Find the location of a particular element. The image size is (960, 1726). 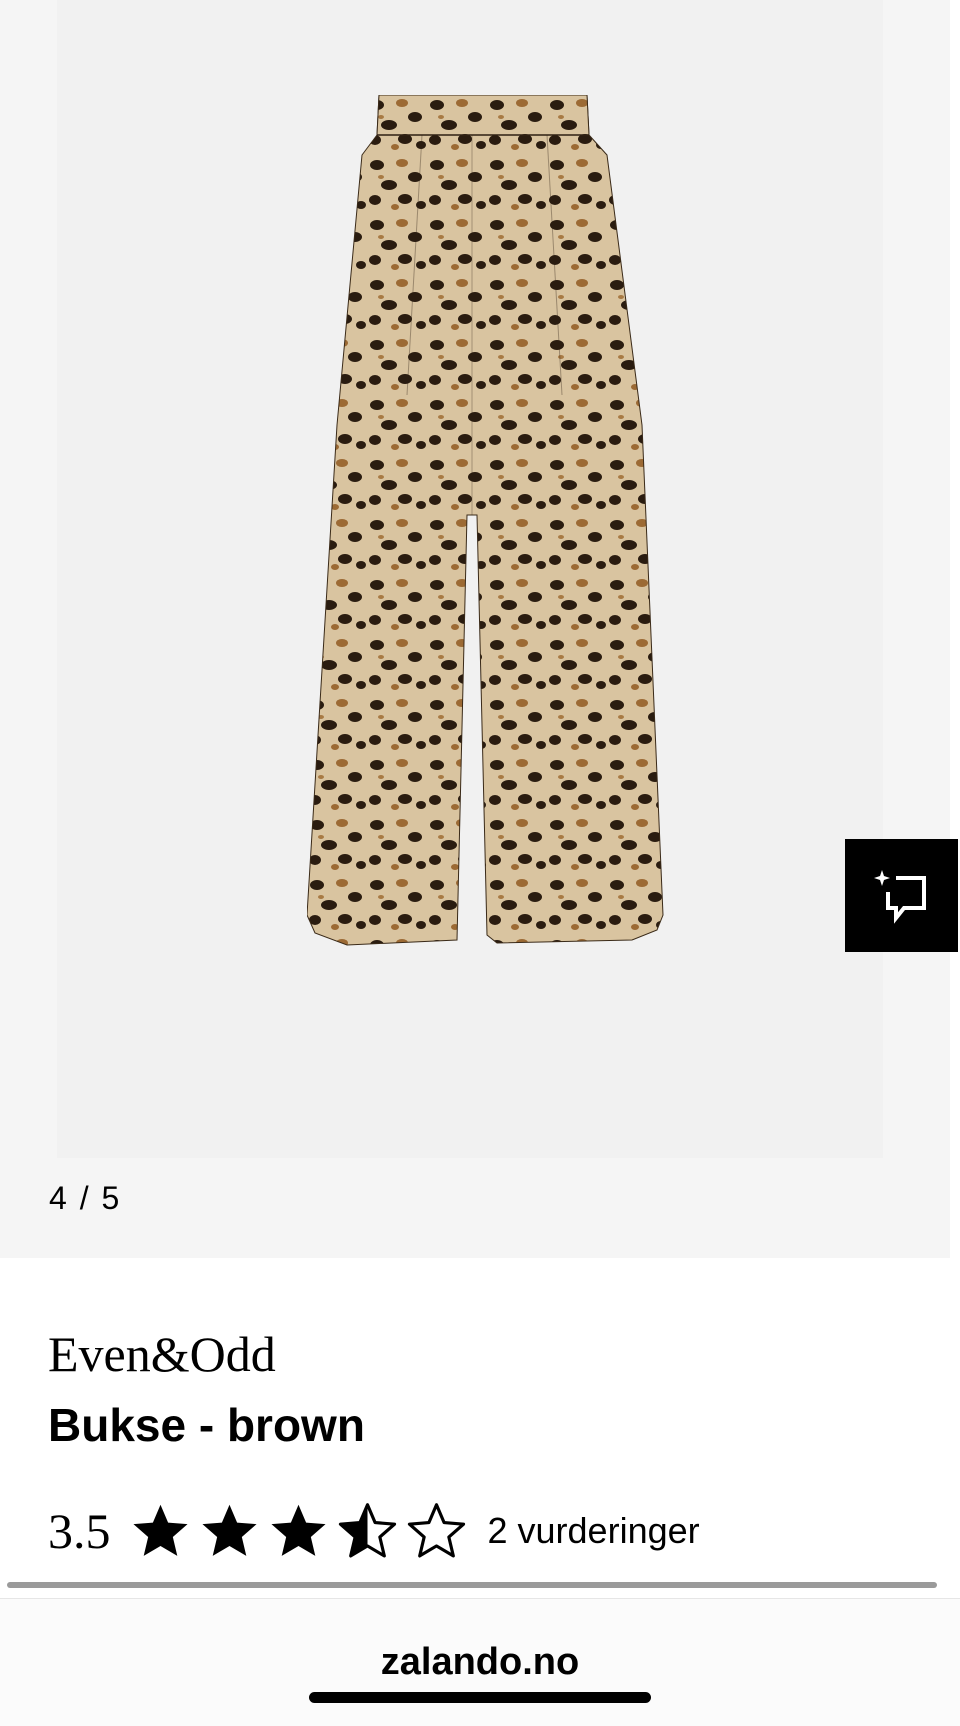

rating-stars is located at coordinates (298, 1531).